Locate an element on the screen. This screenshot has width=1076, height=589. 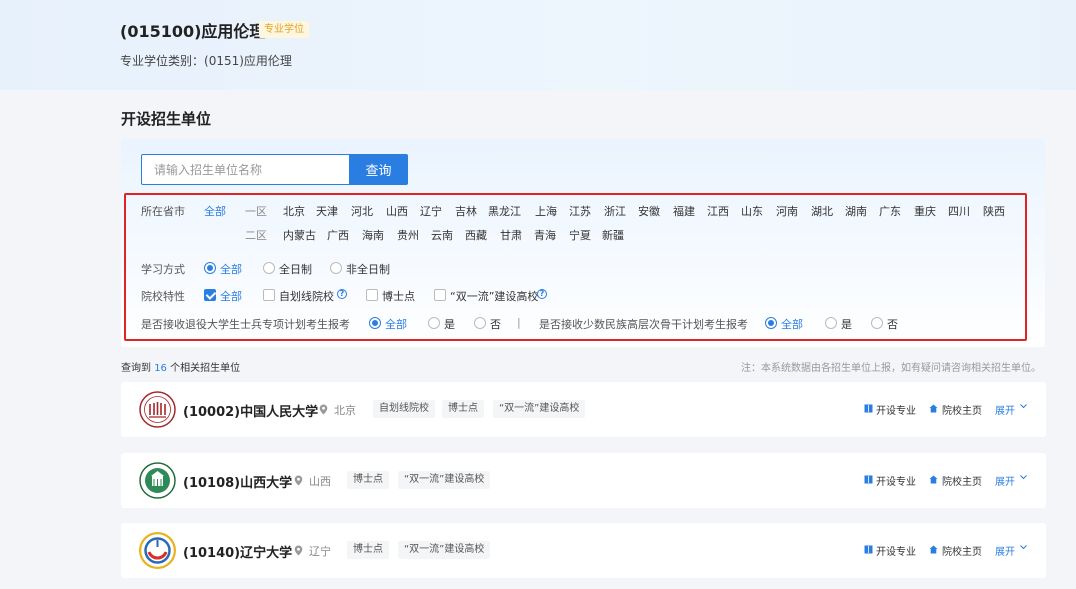
study-parttime-radio is located at coordinates (336, 268).